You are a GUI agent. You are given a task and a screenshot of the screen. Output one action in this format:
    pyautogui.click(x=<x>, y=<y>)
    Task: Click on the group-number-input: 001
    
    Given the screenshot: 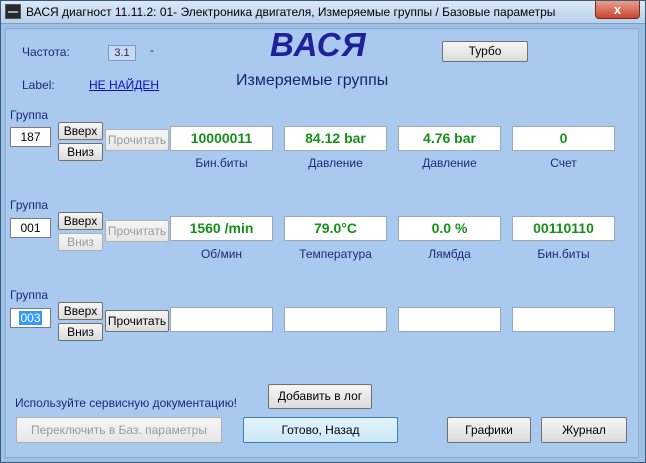 What is the action you would take?
    pyautogui.click(x=30, y=228)
    